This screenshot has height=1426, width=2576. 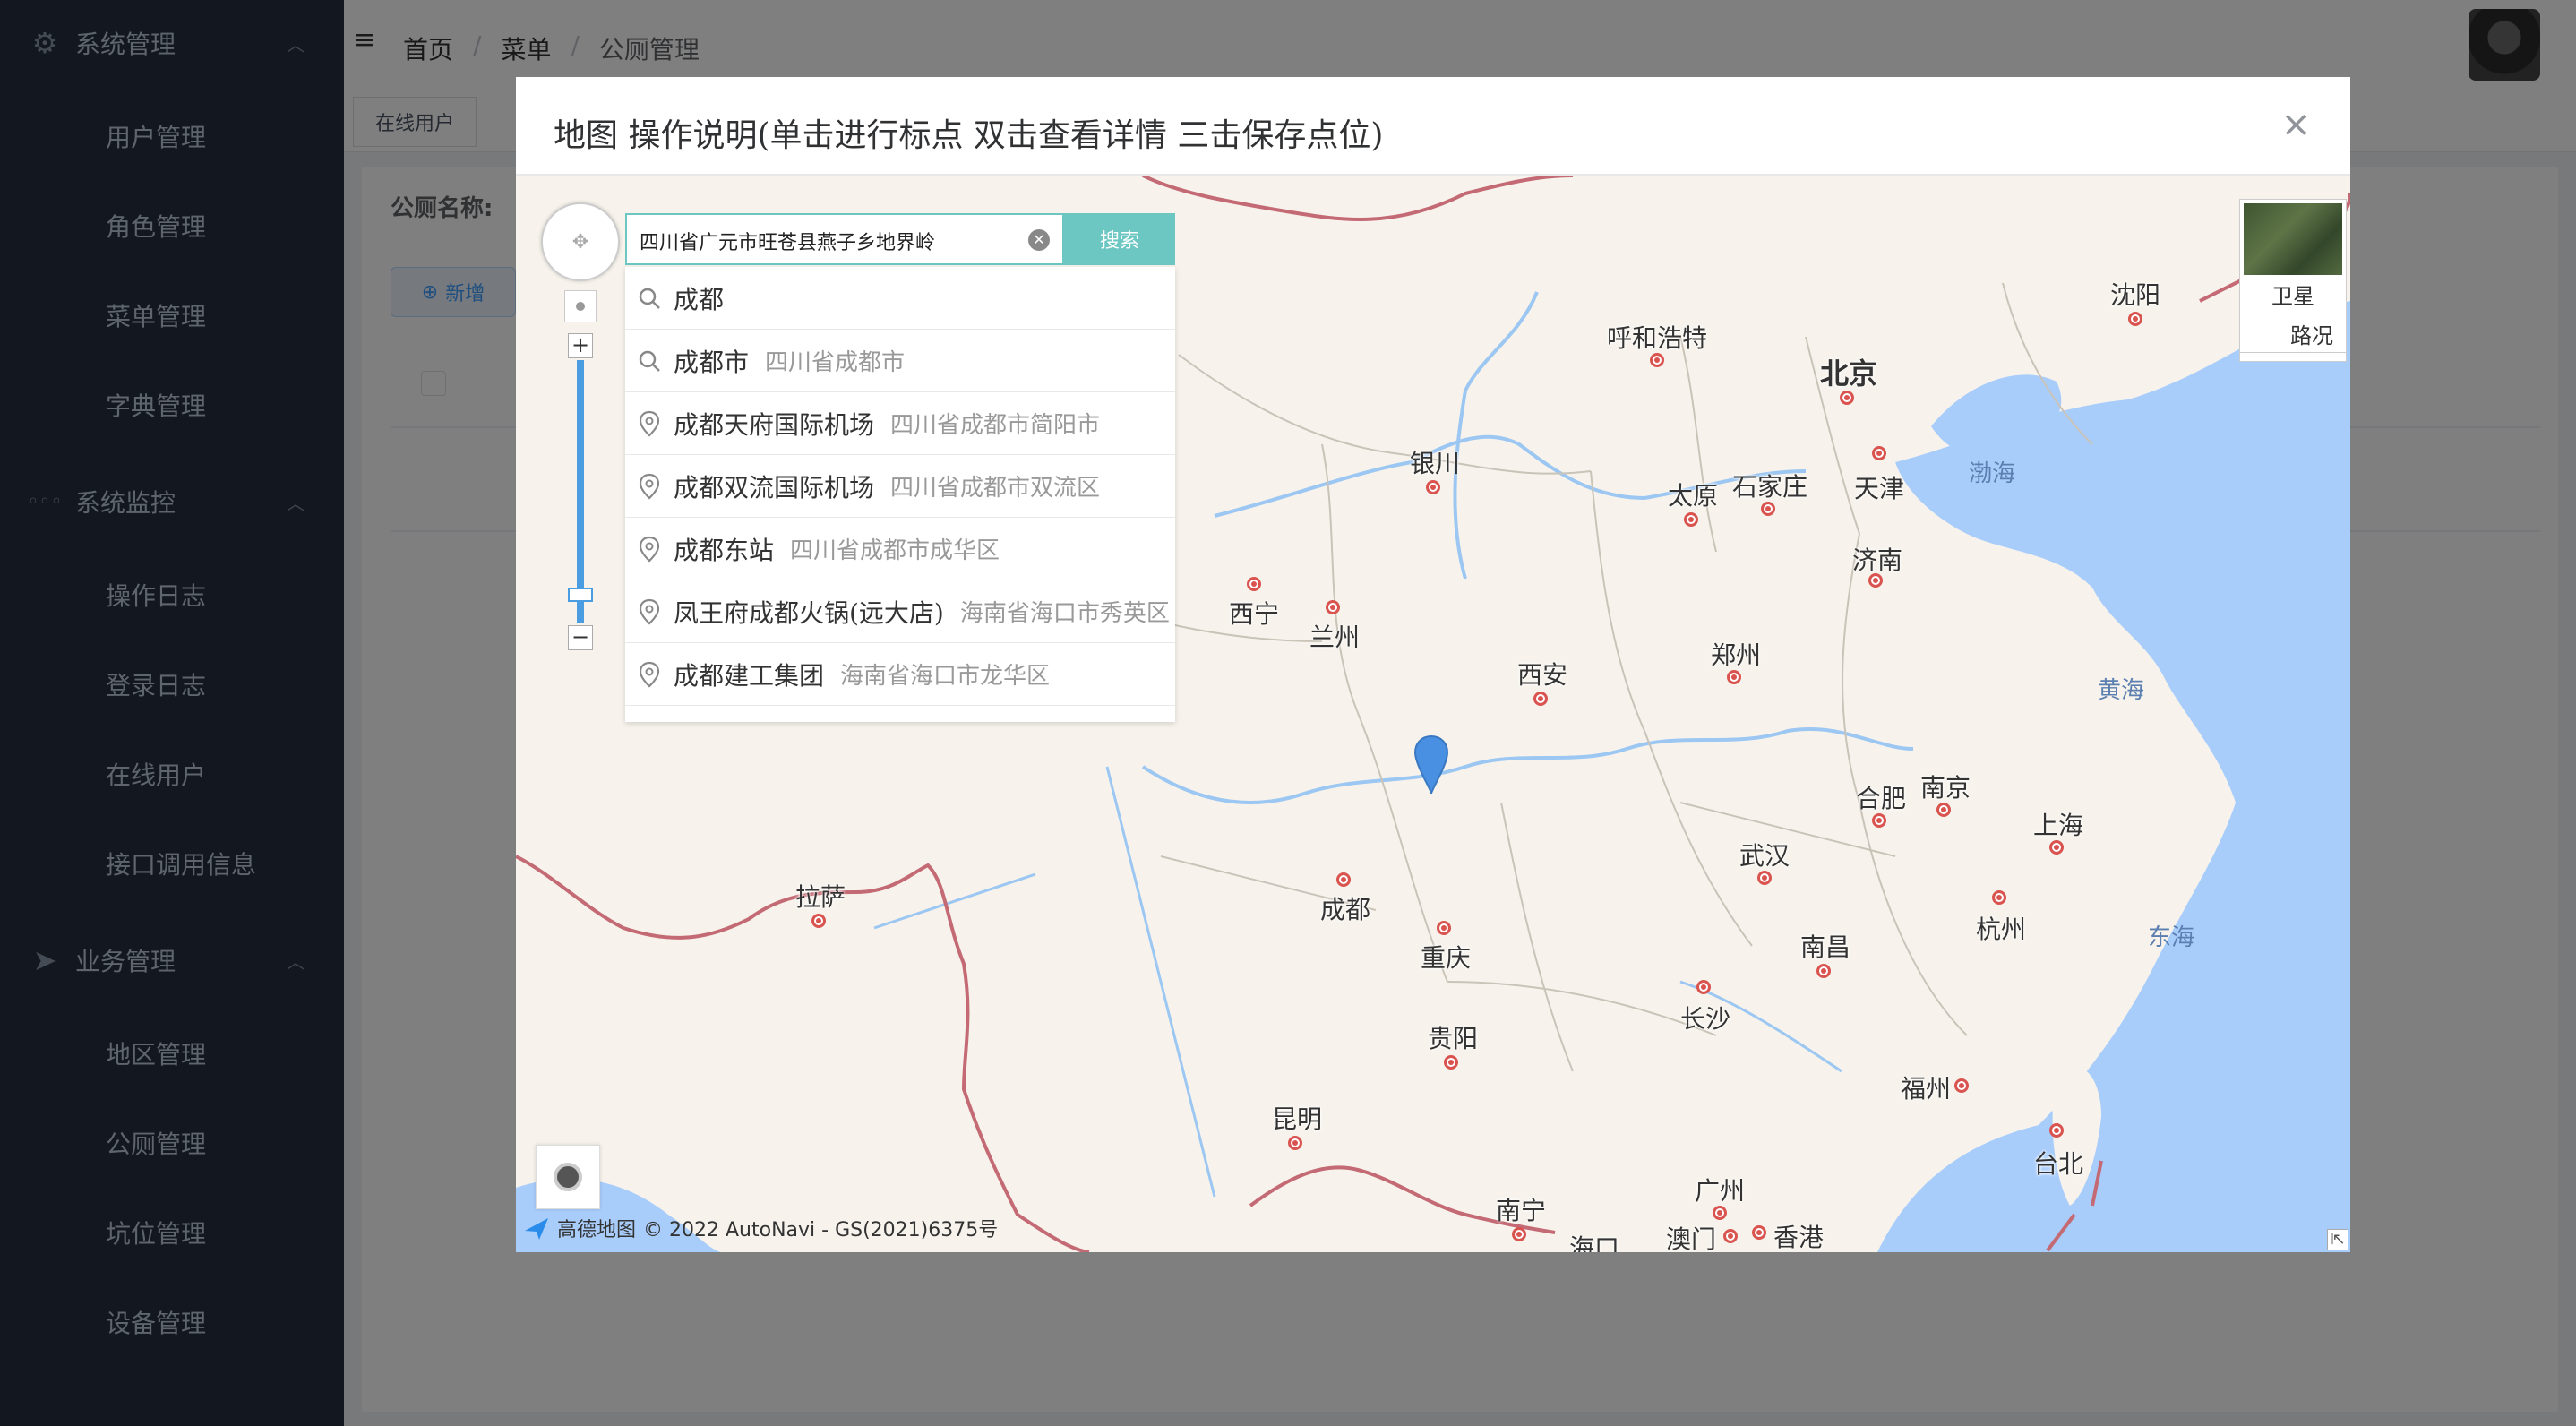 I want to click on zoom-slider: + −, so click(x=580, y=491).